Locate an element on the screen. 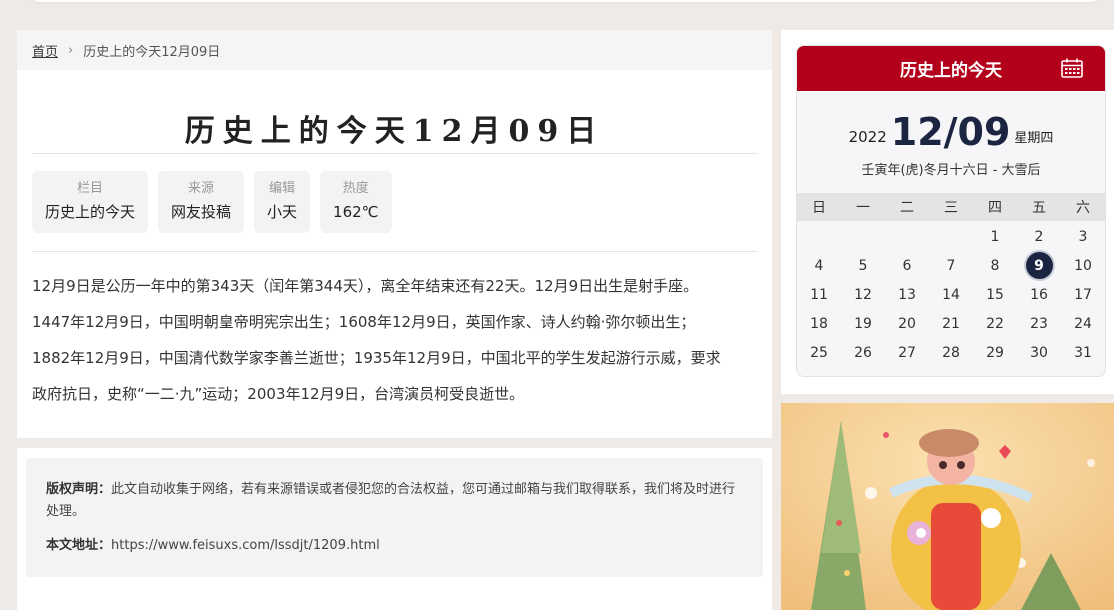 The image size is (1114, 610). calendar-day-label: 4 is located at coordinates (819, 265).